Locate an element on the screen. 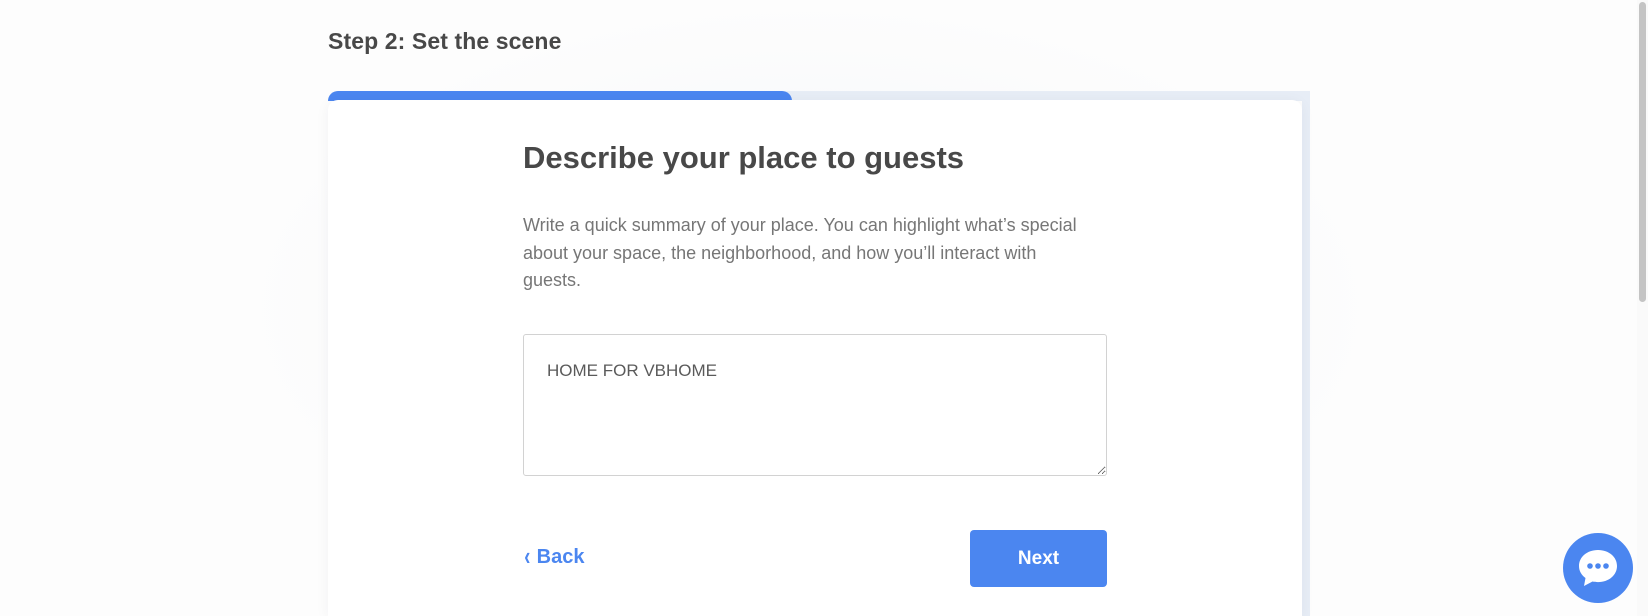  page-scrollbar is located at coordinates (1642, 308).